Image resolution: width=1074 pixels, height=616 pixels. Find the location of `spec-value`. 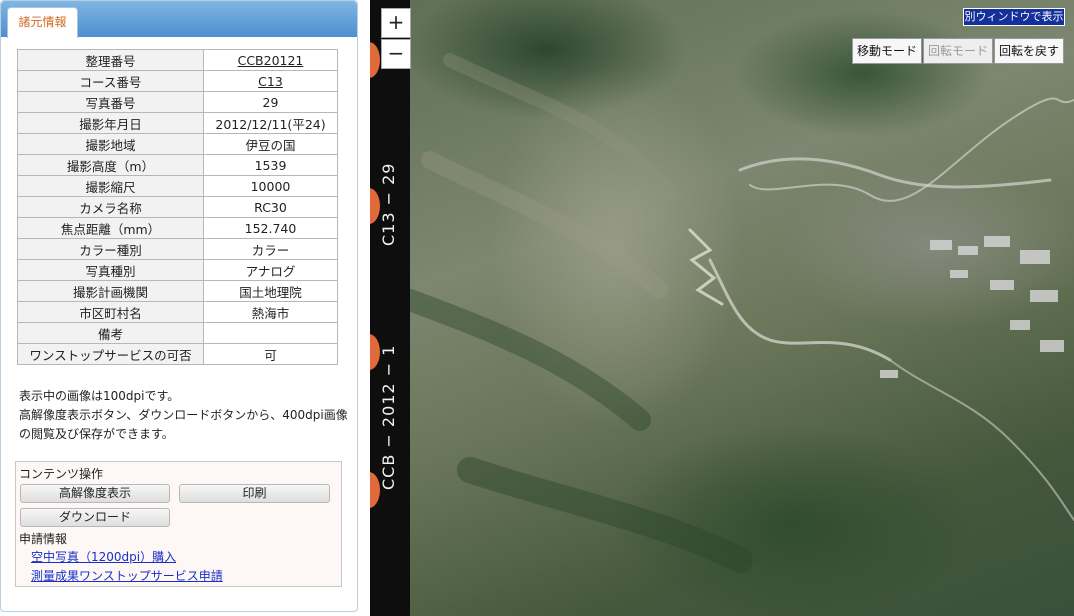

spec-value is located at coordinates (270, 333).